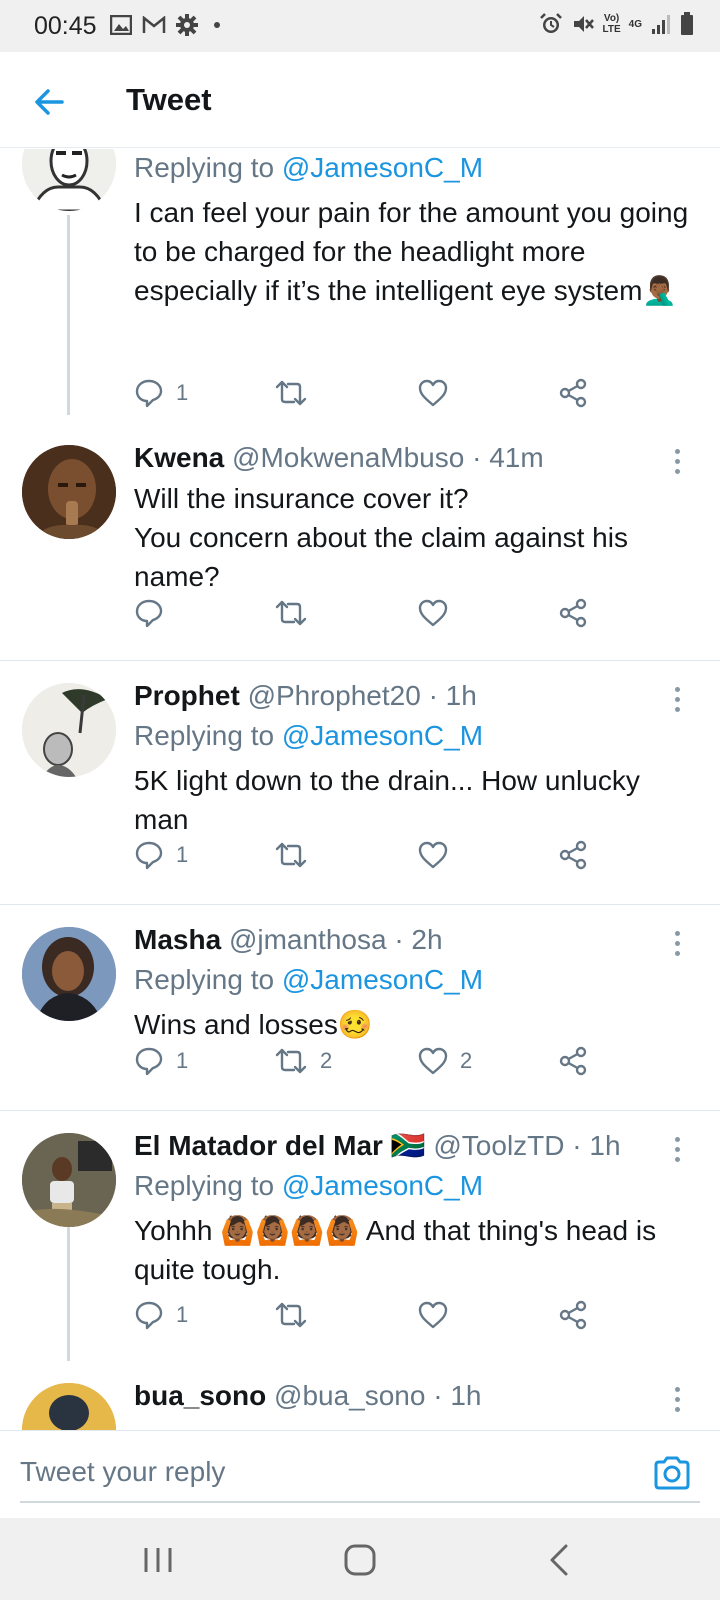 The image size is (720, 1600). Describe the element at coordinates (308, 939) in the screenshot. I see `user-handle: @jmanthosa` at that location.